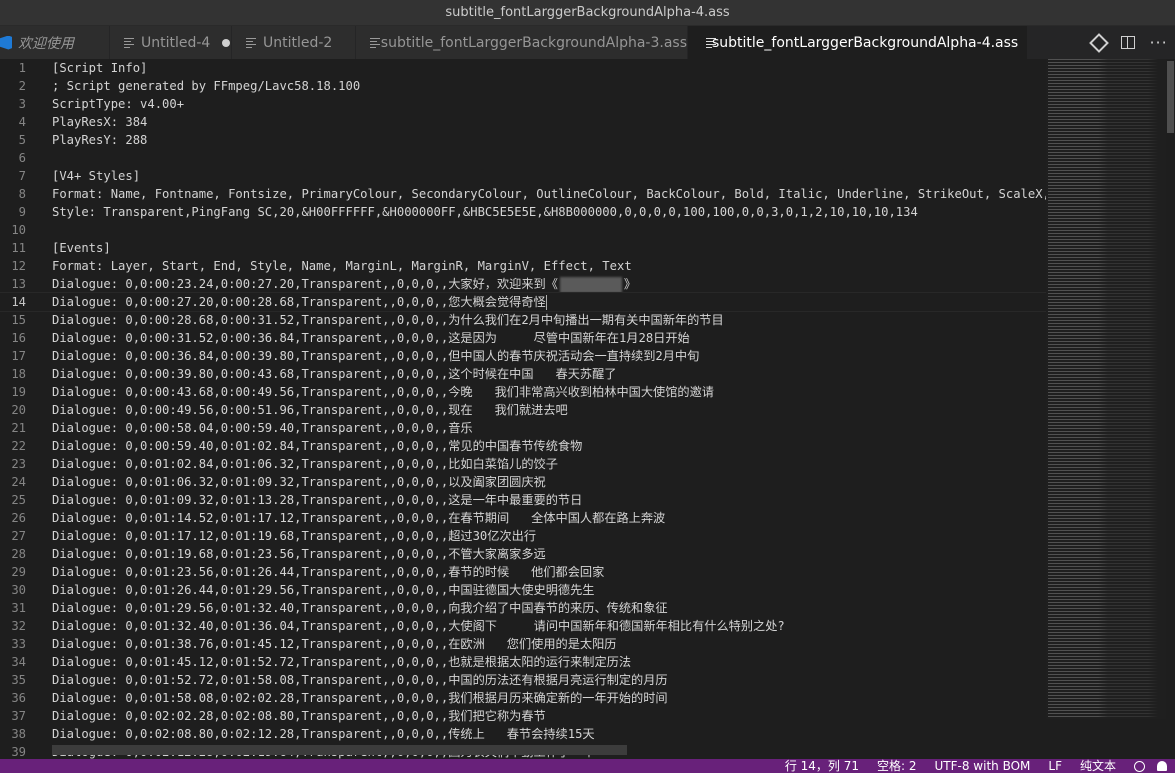  I want to click on editor-actions: ···, so click(1130, 42).